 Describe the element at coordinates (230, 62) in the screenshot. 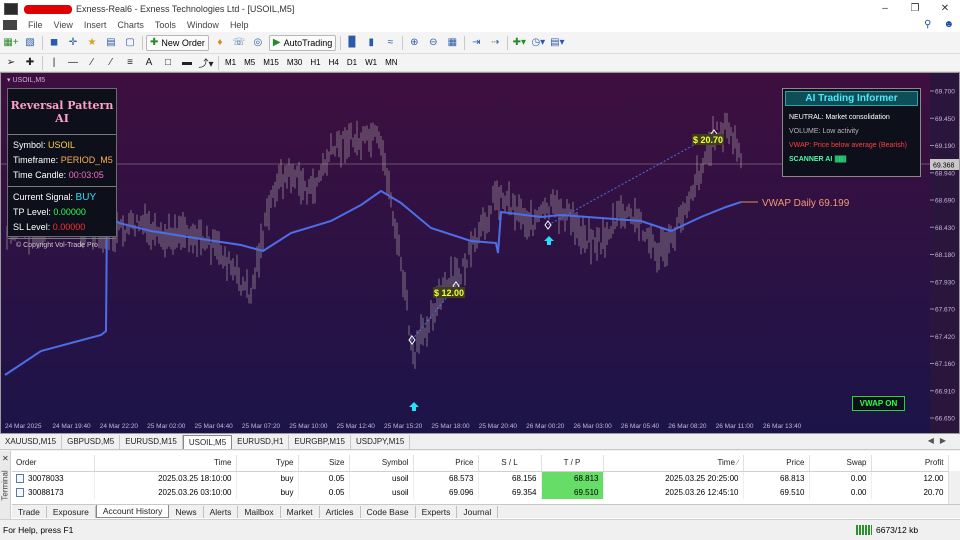

I see `timeframe-m1: M1` at that location.